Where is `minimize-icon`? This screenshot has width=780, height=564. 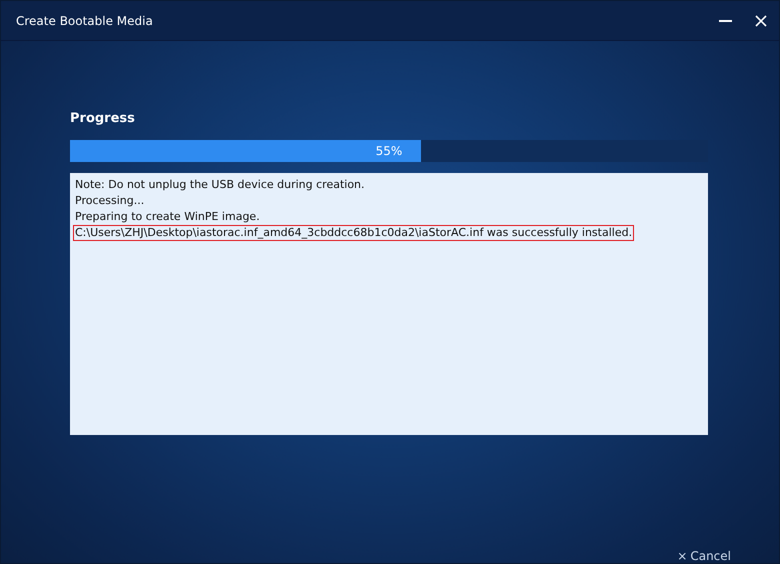 minimize-icon is located at coordinates (725, 20).